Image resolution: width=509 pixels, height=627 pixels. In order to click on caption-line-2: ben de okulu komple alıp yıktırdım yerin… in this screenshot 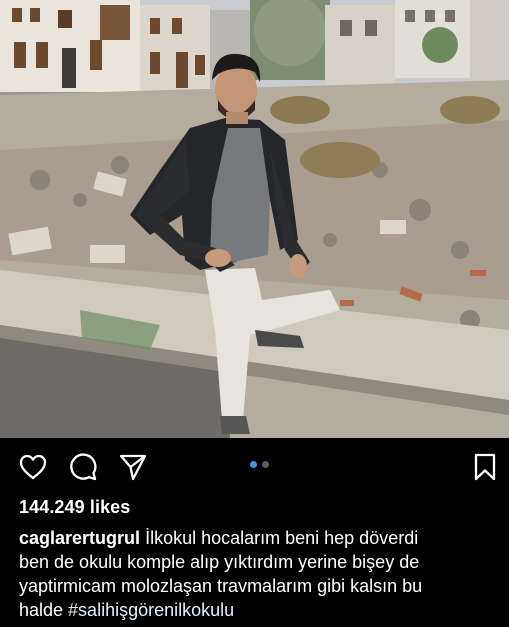, I will do `click(219, 562)`.